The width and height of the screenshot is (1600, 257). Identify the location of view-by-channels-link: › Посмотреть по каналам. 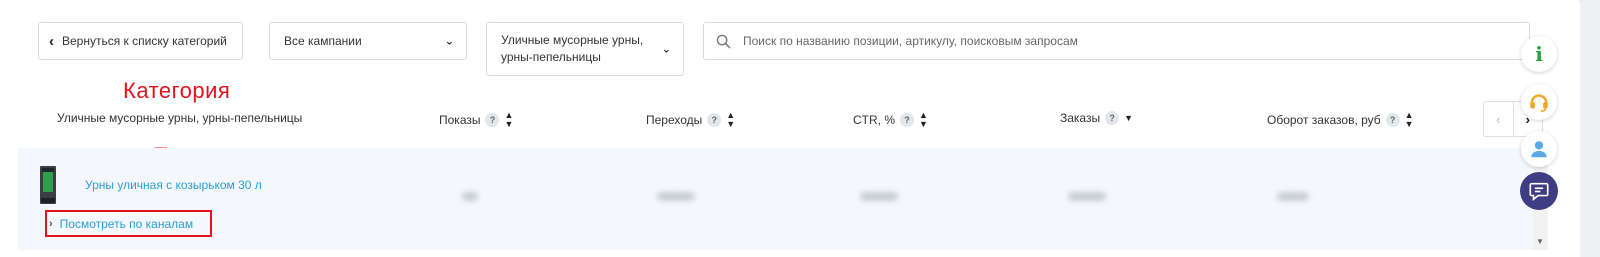
(128, 223).